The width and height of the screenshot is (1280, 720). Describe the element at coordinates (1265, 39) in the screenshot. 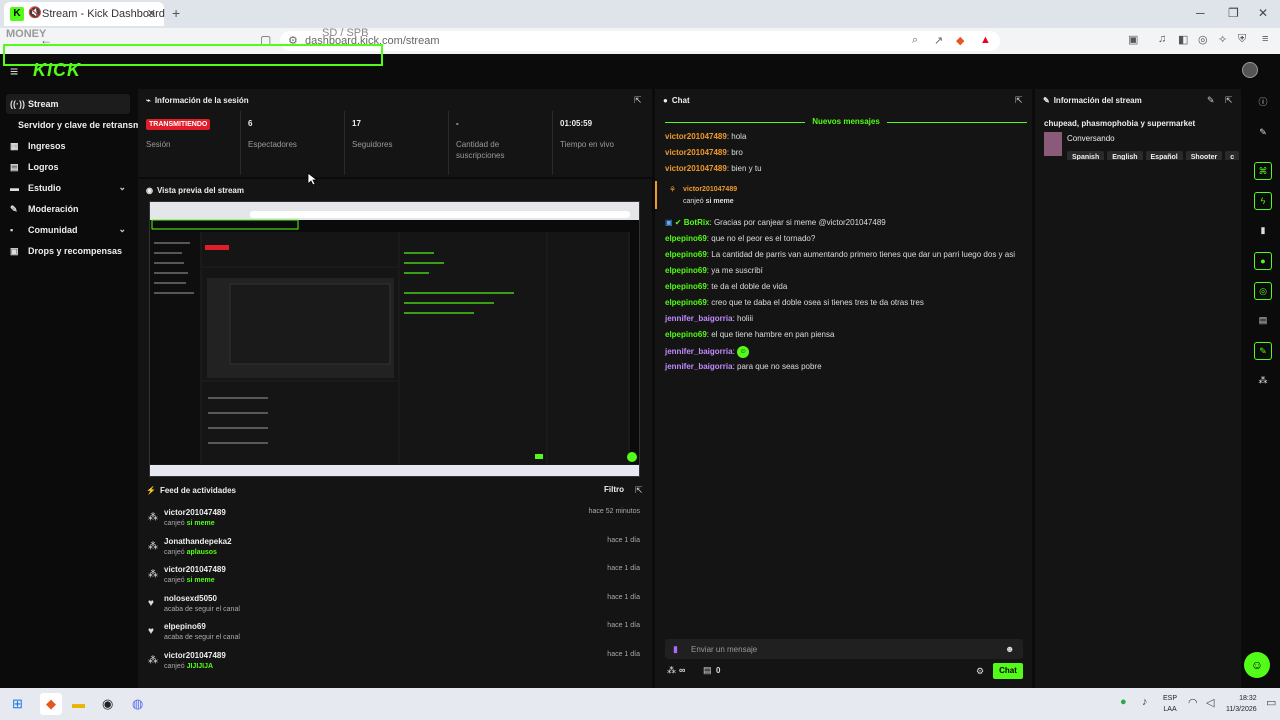

I see `menu-icon: ≡` at that location.